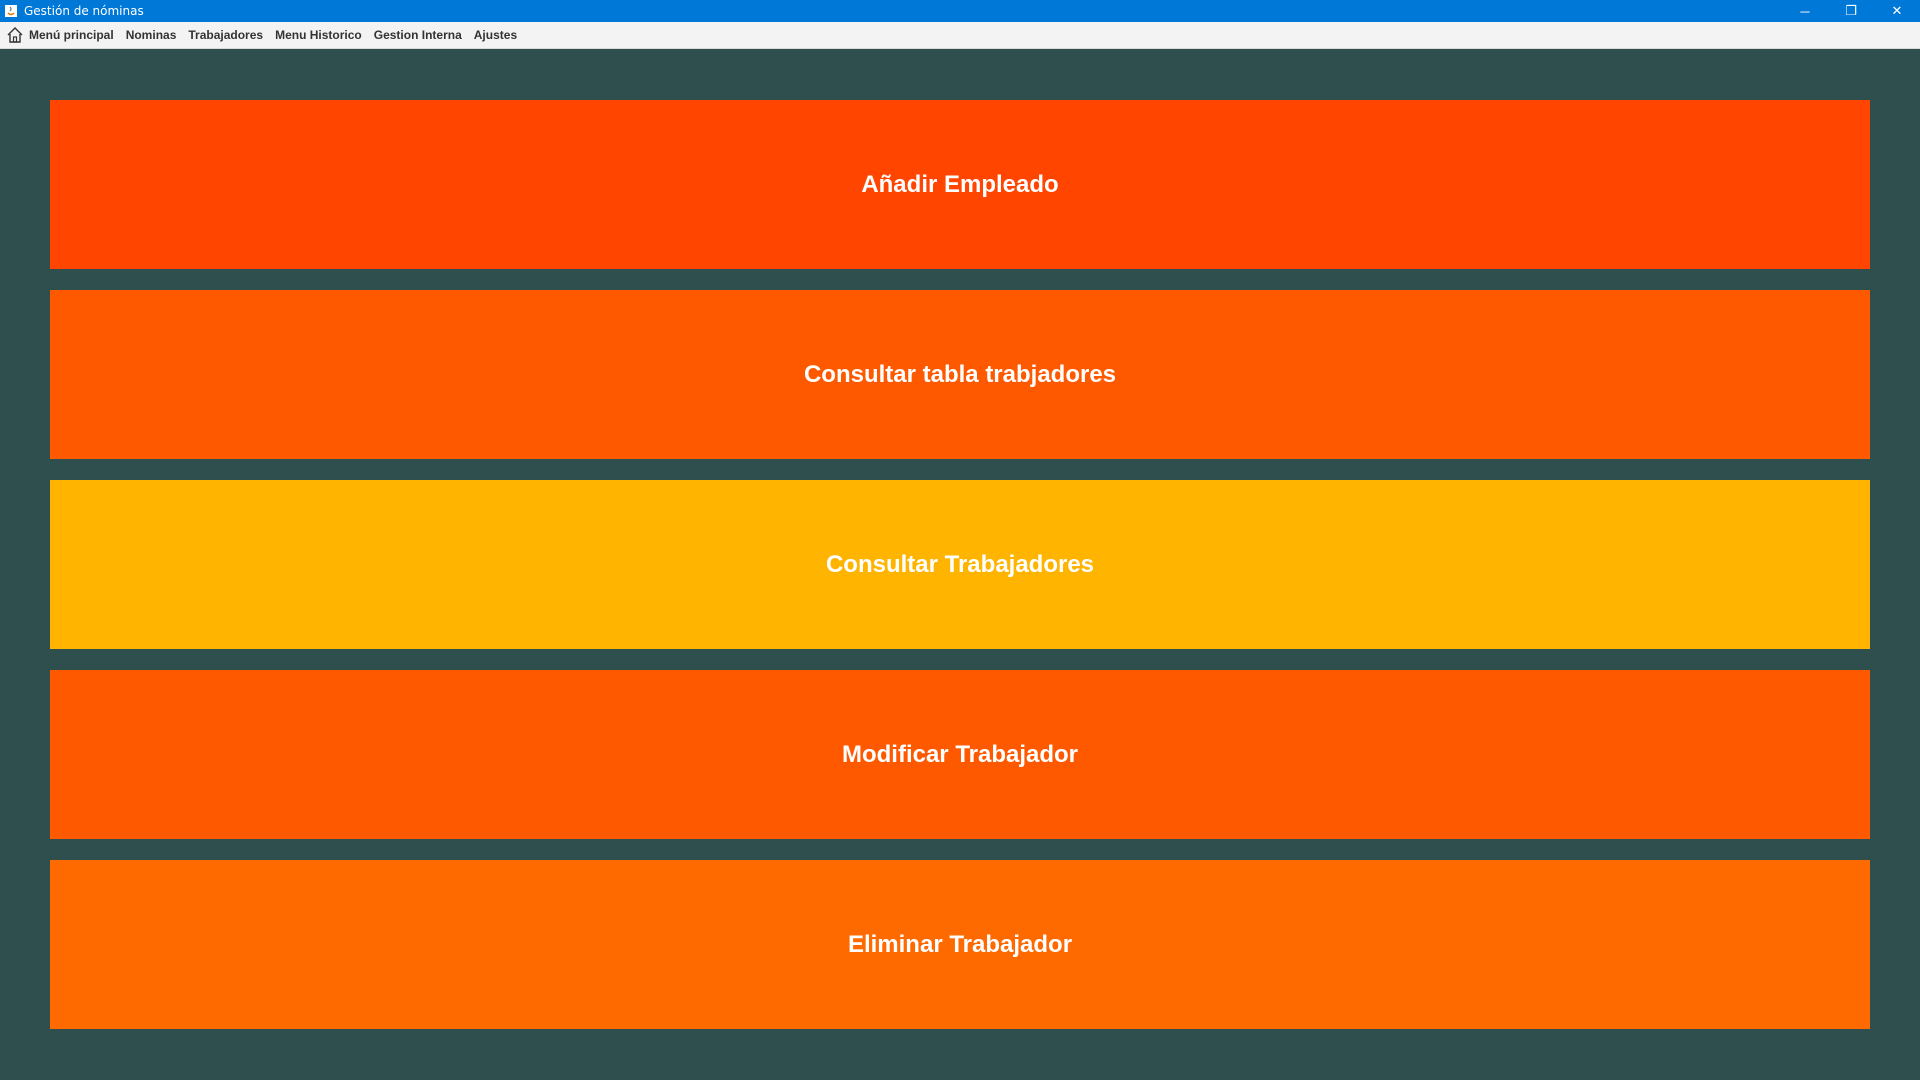  Describe the element at coordinates (15, 35) in the screenshot. I see `home-icon` at that location.